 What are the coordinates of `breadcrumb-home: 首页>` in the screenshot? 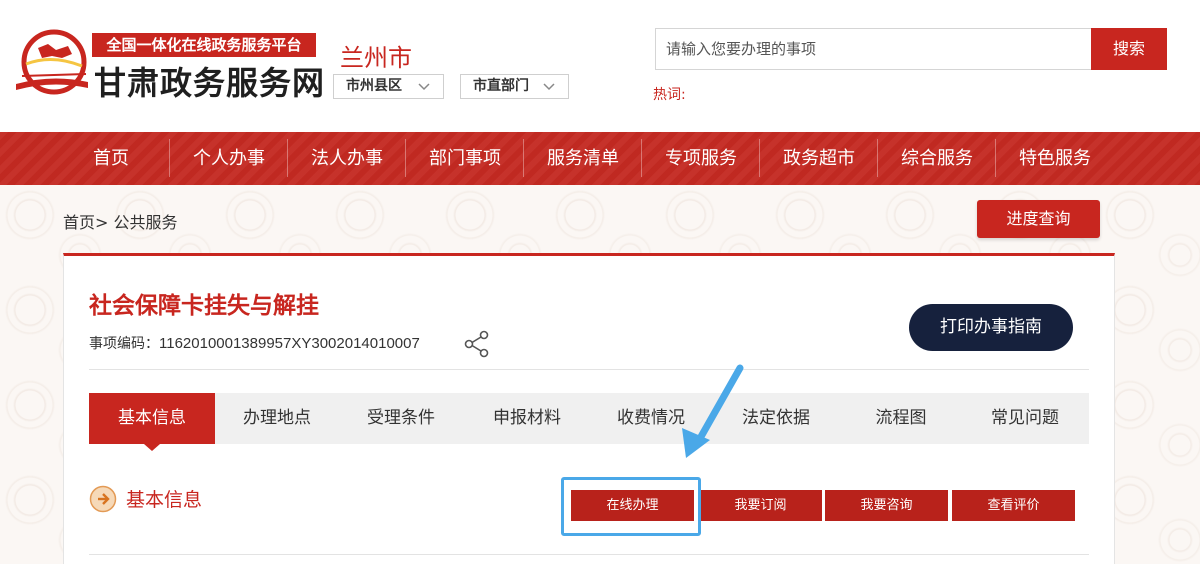 It's located at (85, 222).